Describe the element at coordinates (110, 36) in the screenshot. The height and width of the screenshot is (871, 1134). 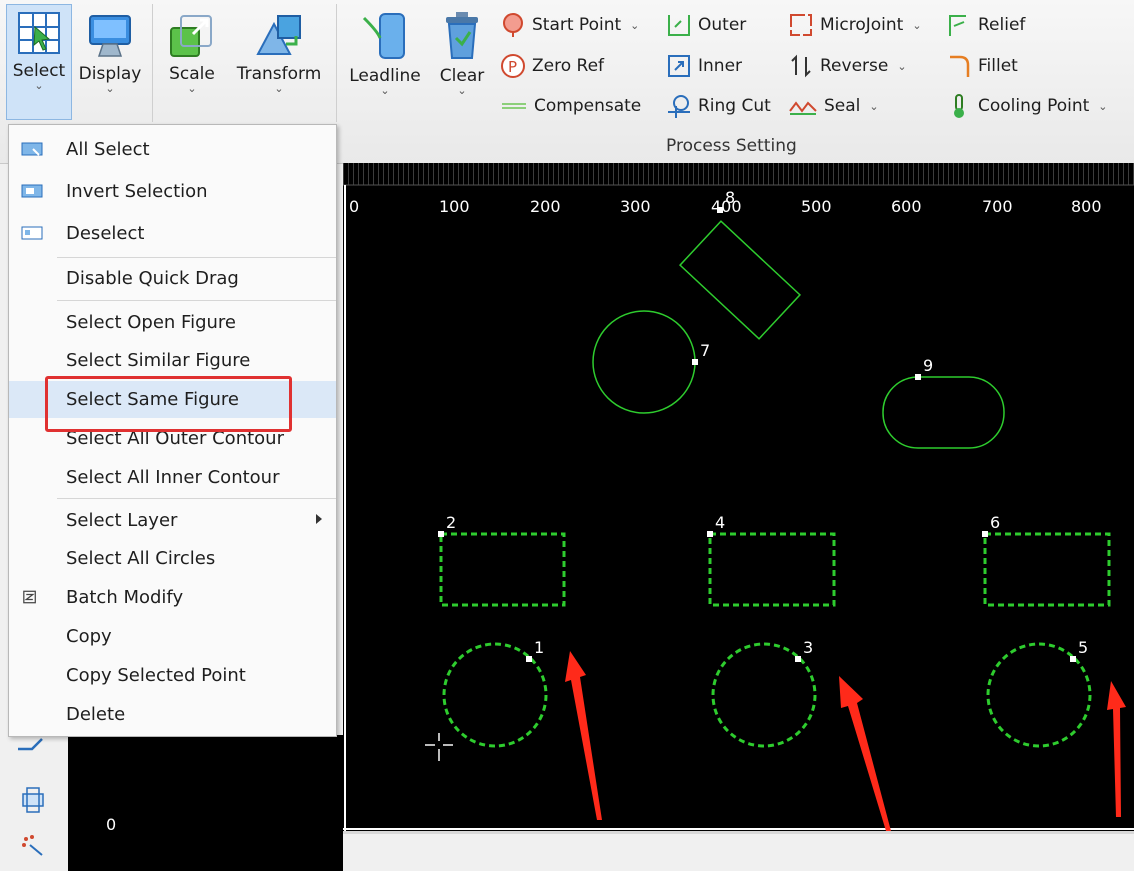
I see `monitor-icon` at that location.